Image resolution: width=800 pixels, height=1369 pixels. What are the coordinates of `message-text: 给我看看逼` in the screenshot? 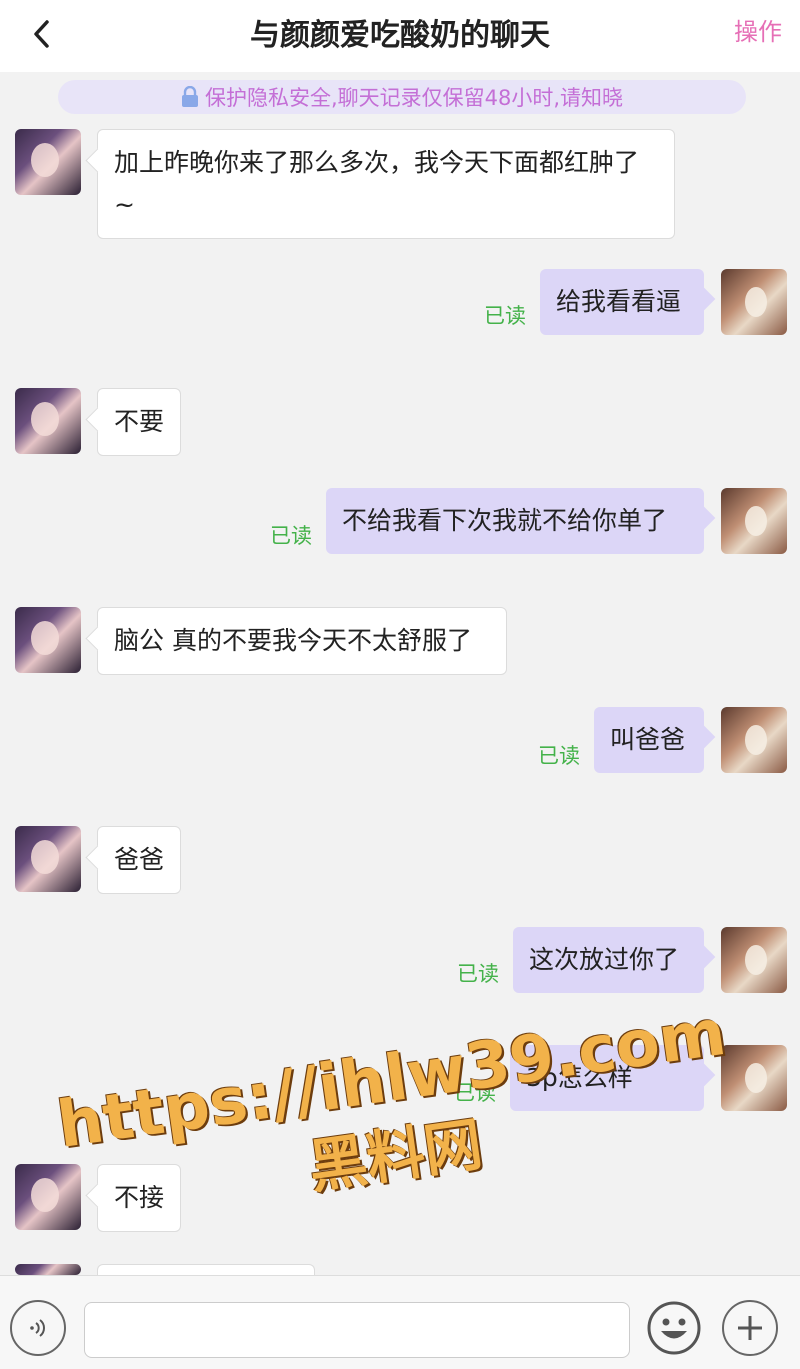 It's located at (619, 301).